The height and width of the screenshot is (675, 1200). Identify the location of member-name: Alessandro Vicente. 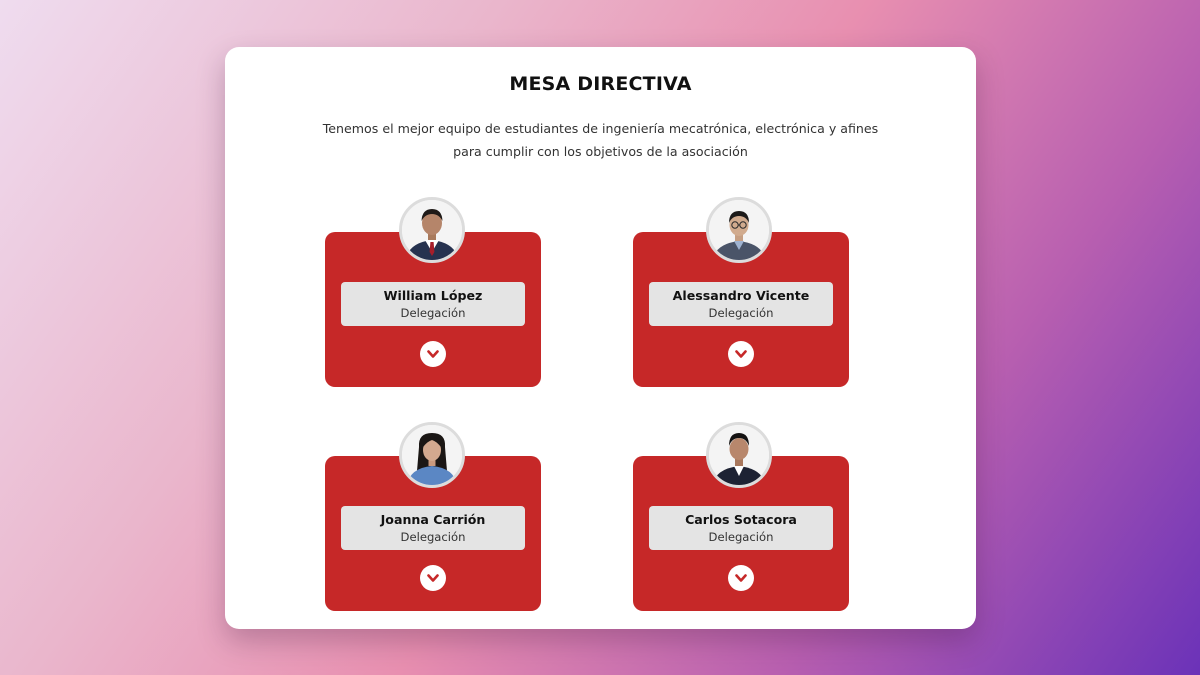
(741, 295).